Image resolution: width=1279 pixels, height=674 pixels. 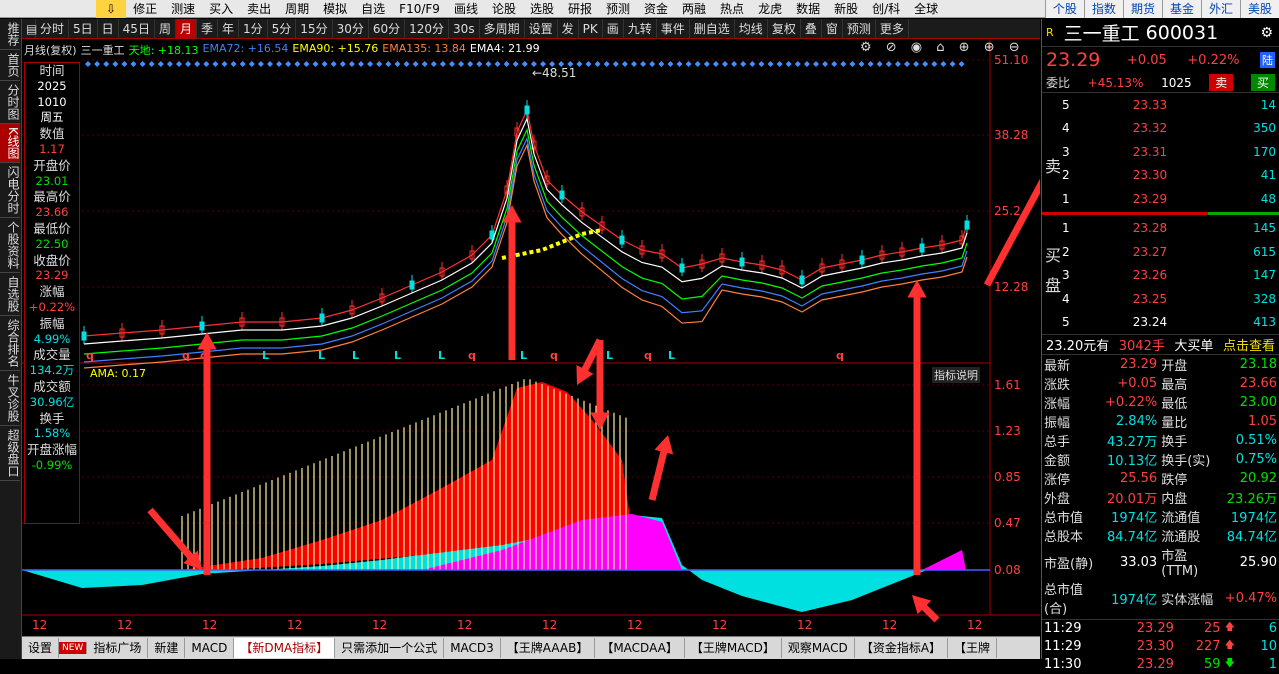 I want to click on period-button: 30分, so click(x=351, y=28).